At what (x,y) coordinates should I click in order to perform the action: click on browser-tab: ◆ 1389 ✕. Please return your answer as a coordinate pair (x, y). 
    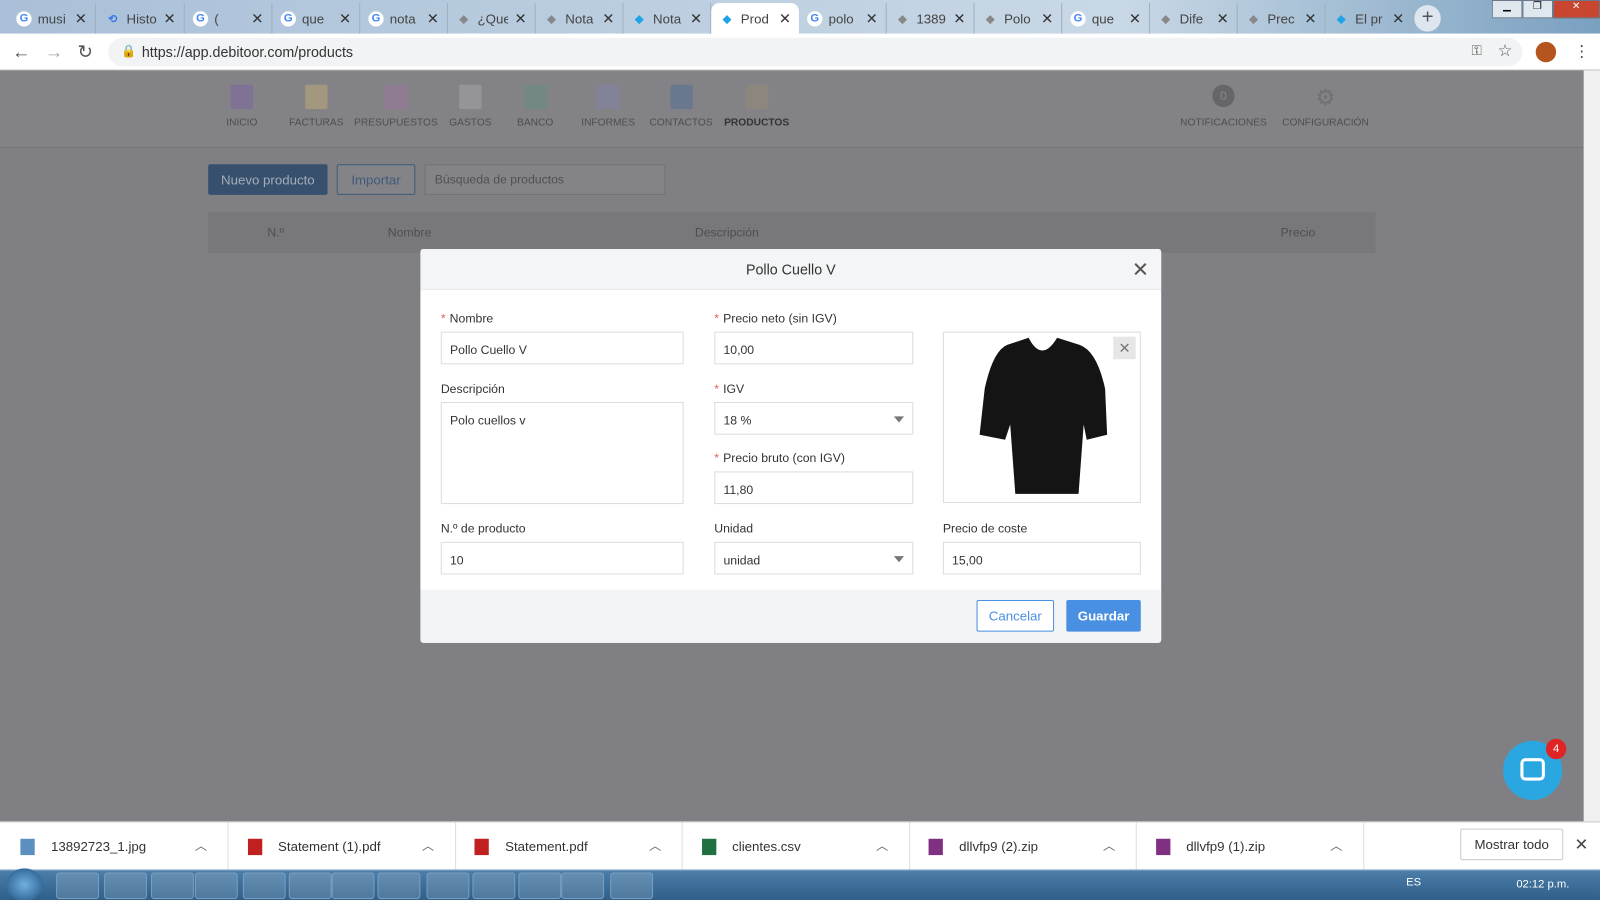
    Looking at the image, I should click on (931, 18).